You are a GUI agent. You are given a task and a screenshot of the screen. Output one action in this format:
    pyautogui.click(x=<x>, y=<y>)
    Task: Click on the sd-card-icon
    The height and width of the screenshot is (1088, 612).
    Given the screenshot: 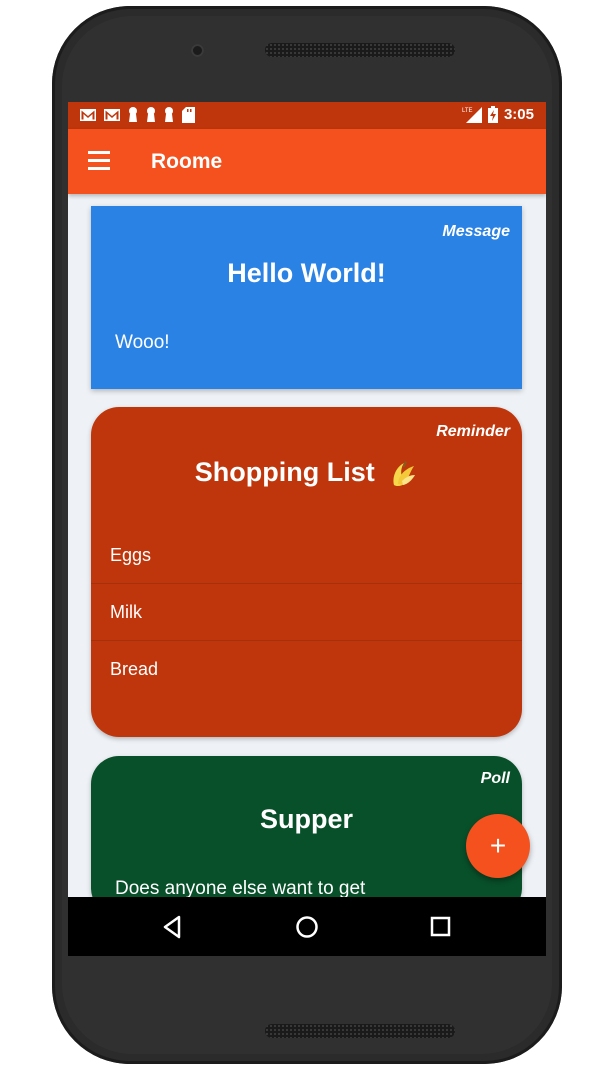 What is the action you would take?
    pyautogui.click(x=188, y=115)
    